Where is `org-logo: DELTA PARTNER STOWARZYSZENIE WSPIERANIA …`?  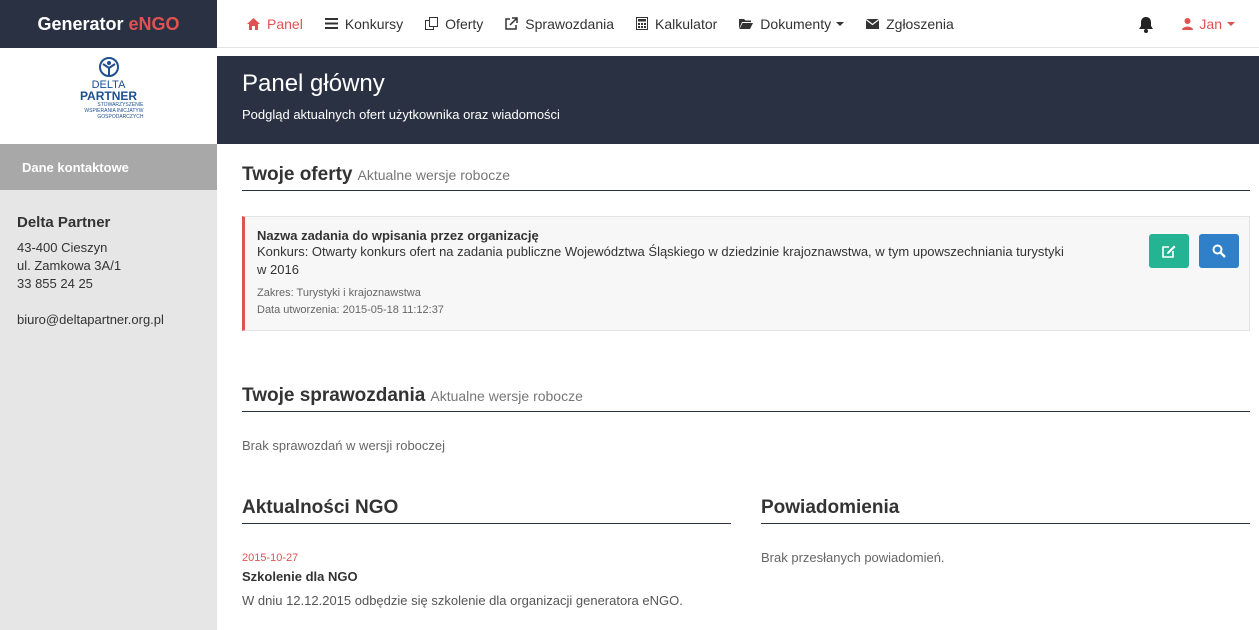 org-logo: DELTA PARTNER STOWARZYSZENIE WSPIERANIA … is located at coordinates (109, 96).